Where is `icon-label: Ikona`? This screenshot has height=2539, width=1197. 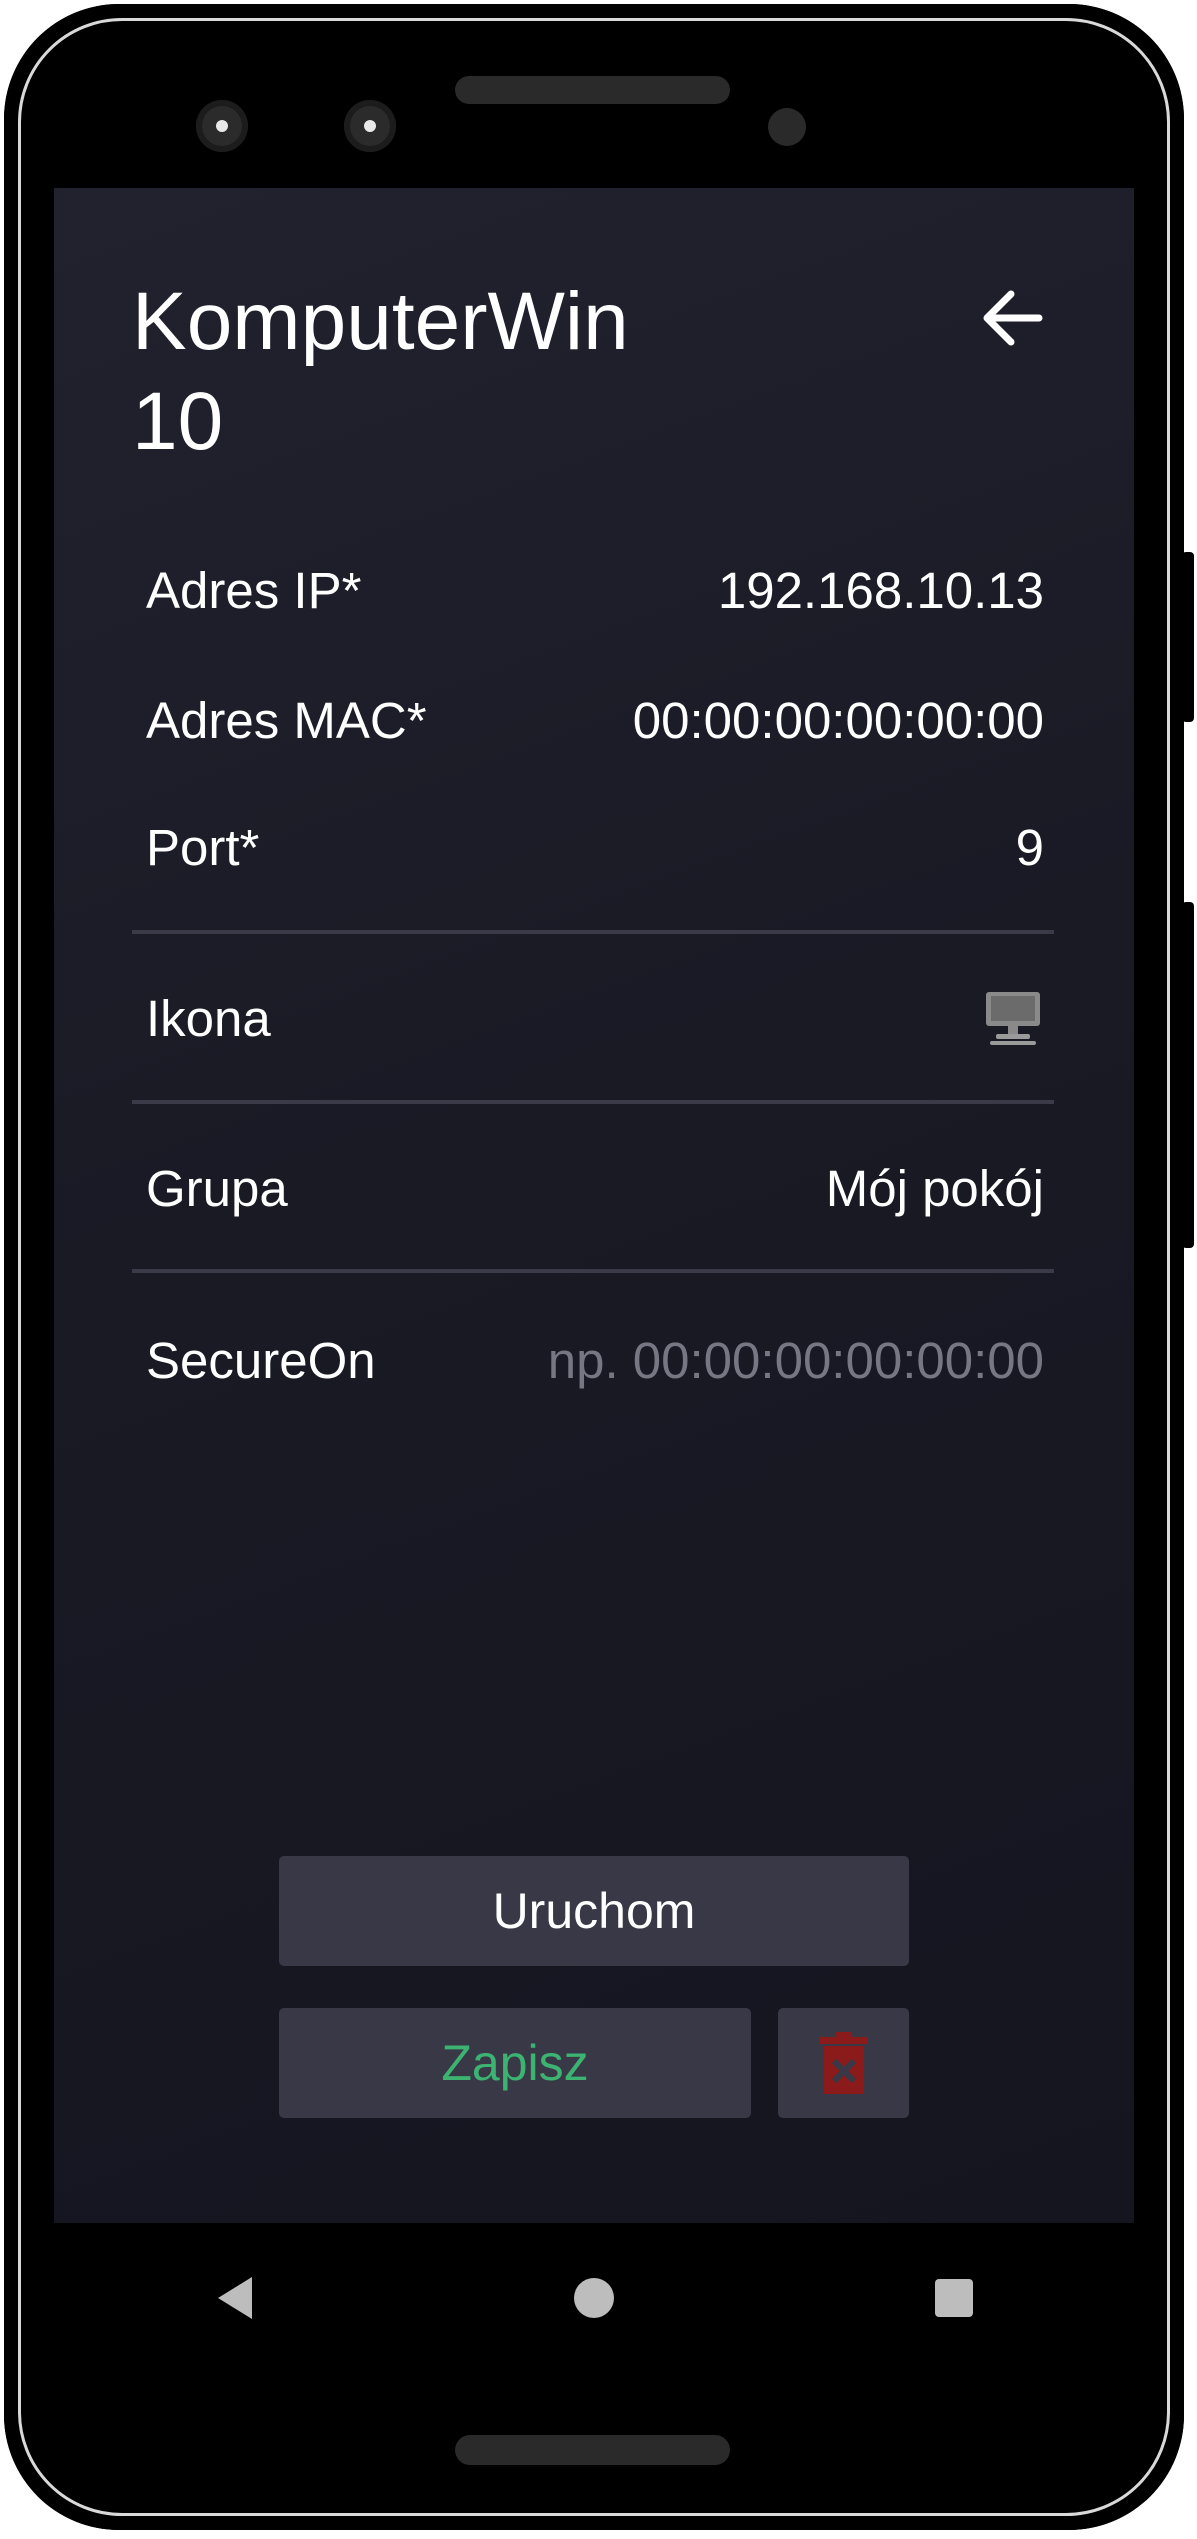
icon-label: Ikona is located at coordinates (208, 1018).